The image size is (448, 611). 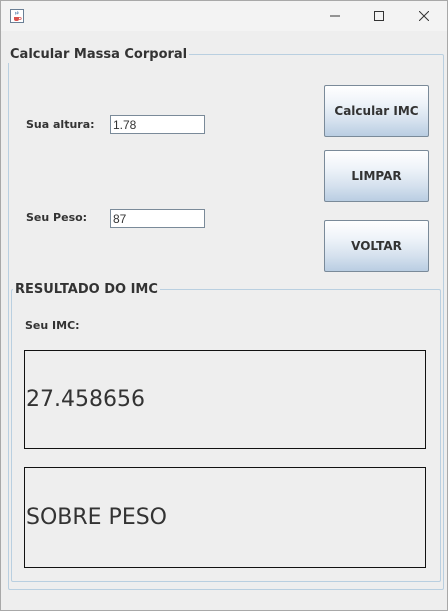 I want to click on form-group-title: Calcular Massa Corporal, so click(x=99, y=55).